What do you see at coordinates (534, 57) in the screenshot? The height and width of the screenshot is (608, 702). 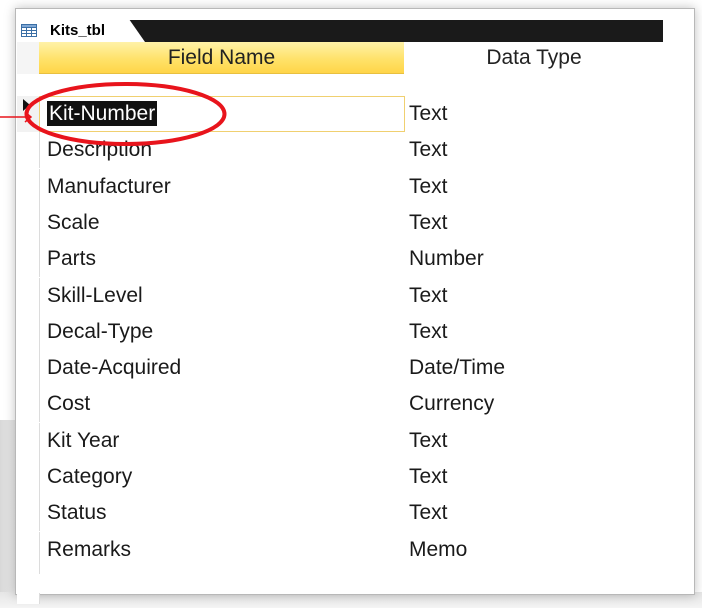 I see `column-header-data-type: Data Type` at bounding box center [534, 57].